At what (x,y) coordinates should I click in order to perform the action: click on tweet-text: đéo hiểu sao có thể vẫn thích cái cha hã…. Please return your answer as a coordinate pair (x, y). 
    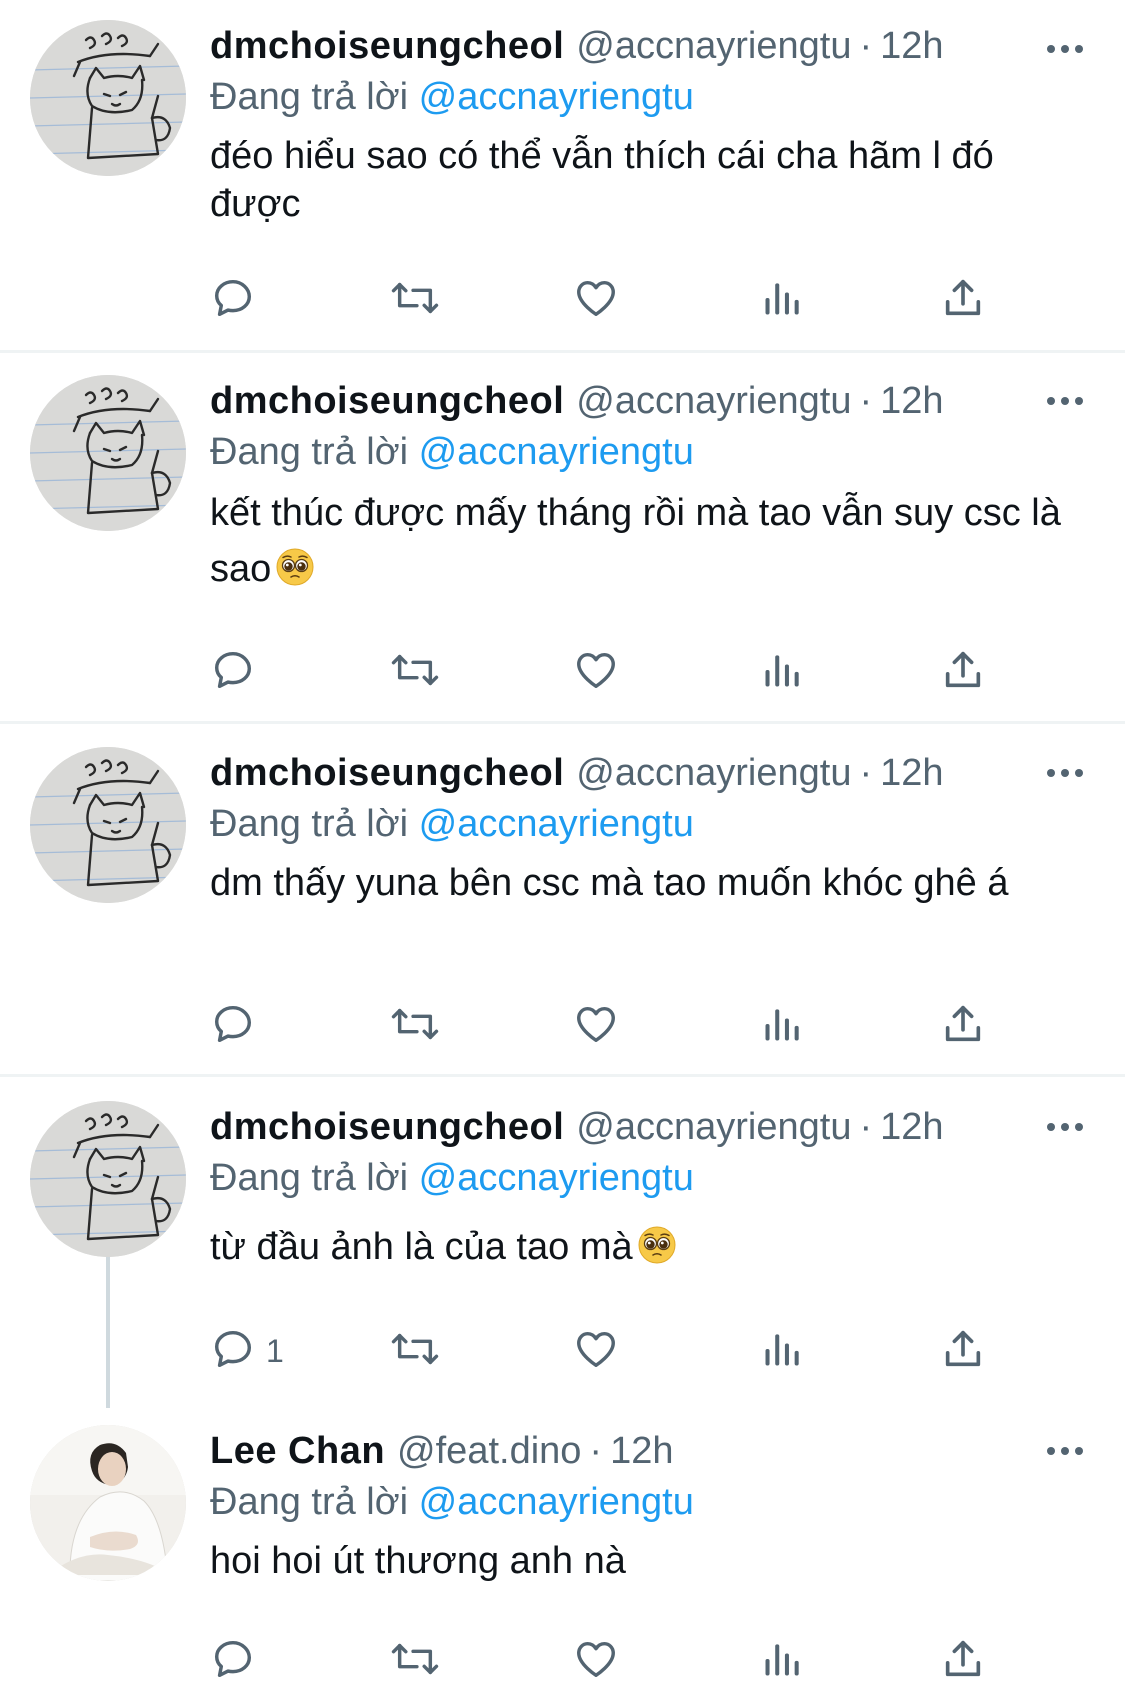
    Looking at the image, I should click on (650, 180).